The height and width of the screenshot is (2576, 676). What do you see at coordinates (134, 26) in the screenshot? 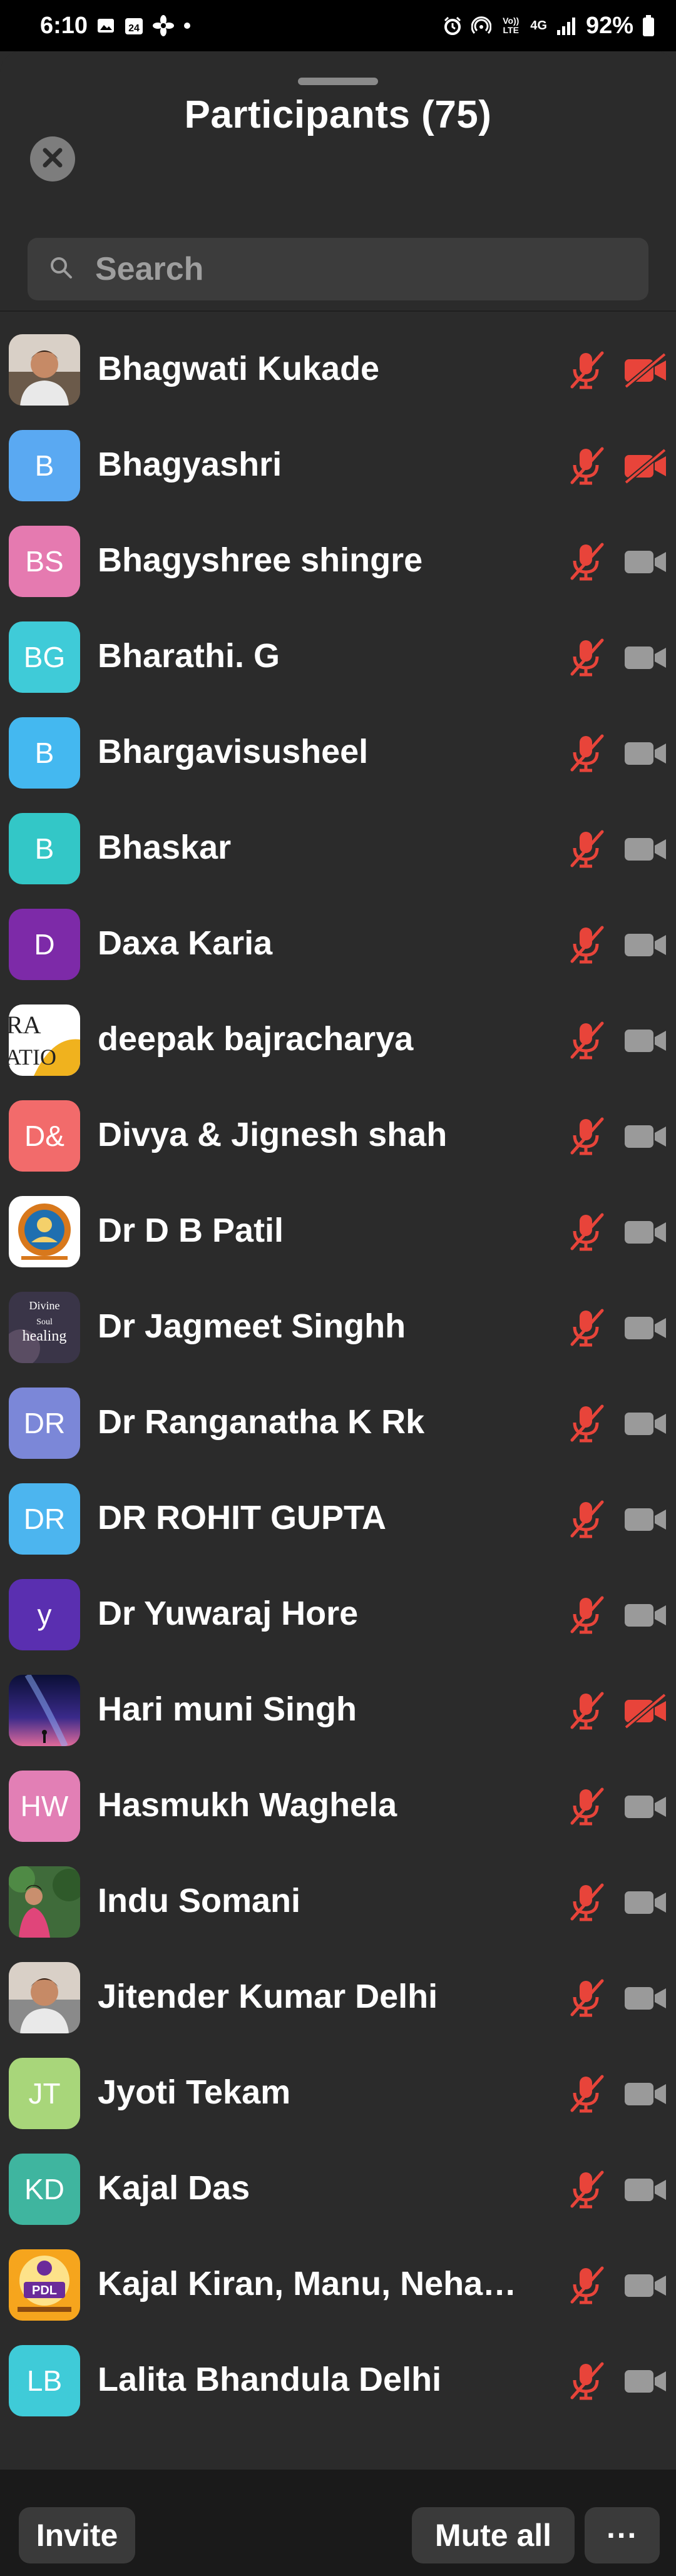
I see `calendar-icon: 24` at bounding box center [134, 26].